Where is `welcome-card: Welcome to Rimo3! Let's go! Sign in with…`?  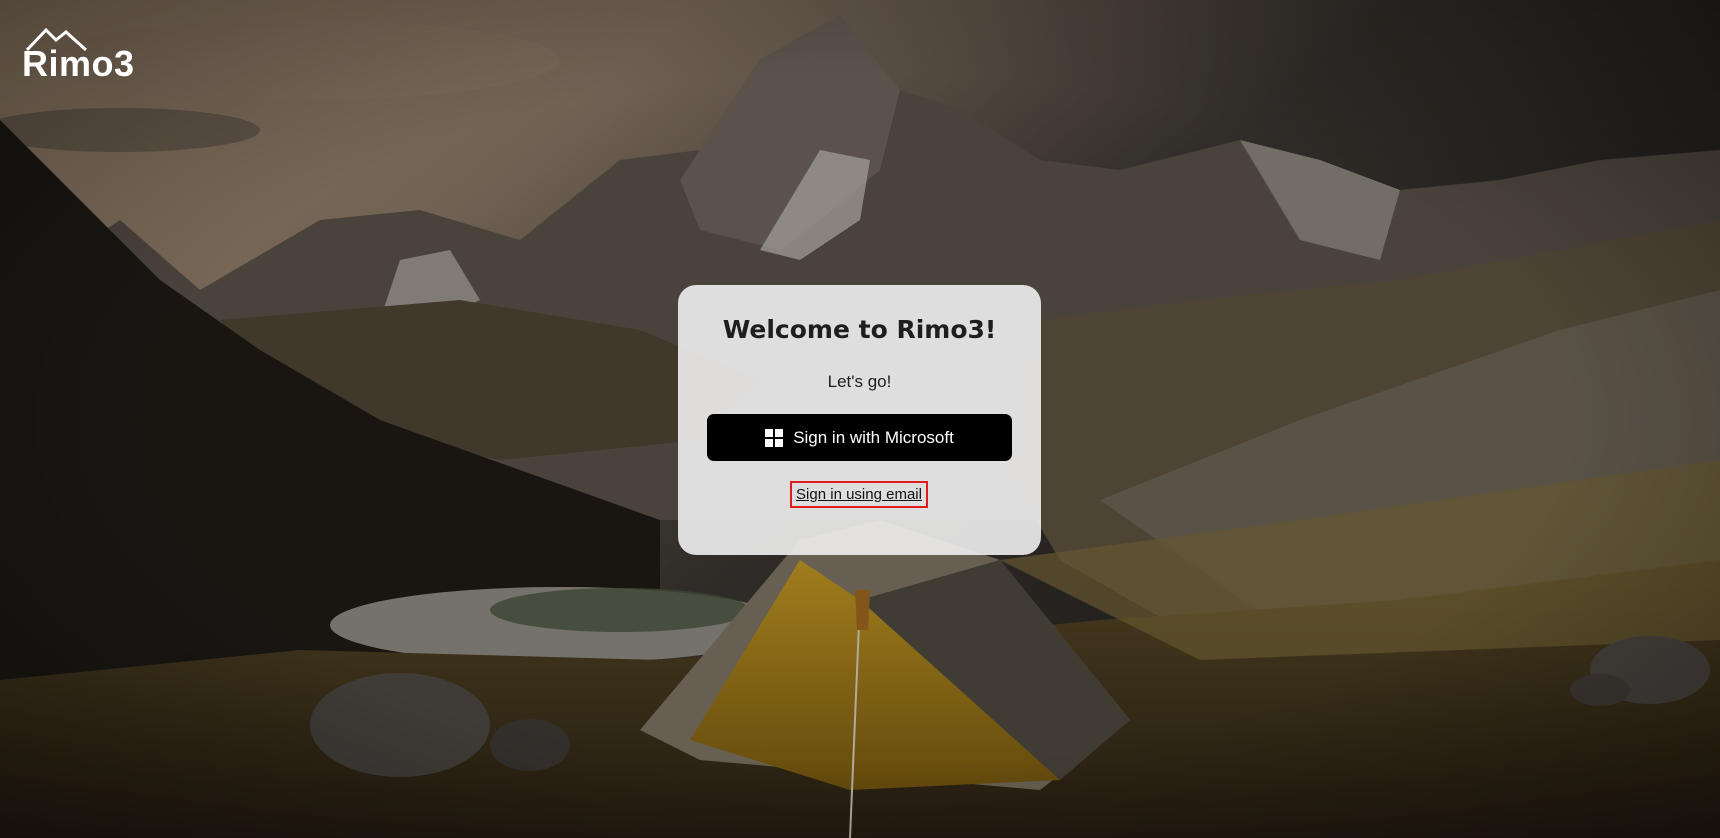 welcome-card: Welcome to Rimo3! Let's go! Sign in with… is located at coordinates (859, 420).